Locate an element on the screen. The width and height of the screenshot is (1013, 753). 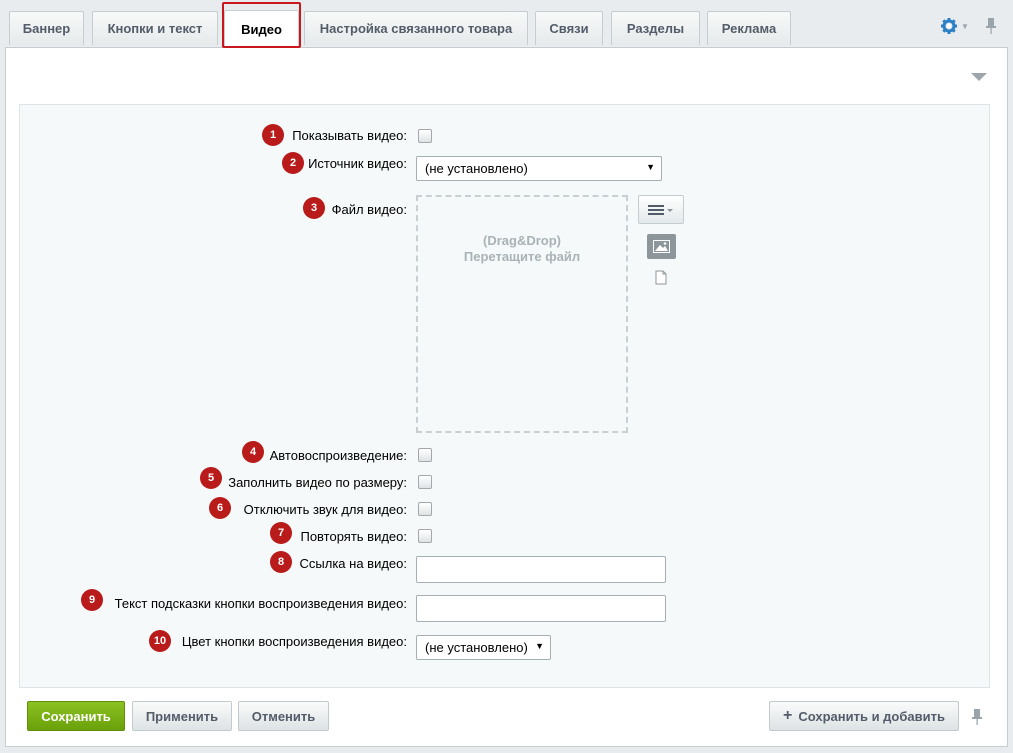
step-badge: 1 is located at coordinates (273, 135).